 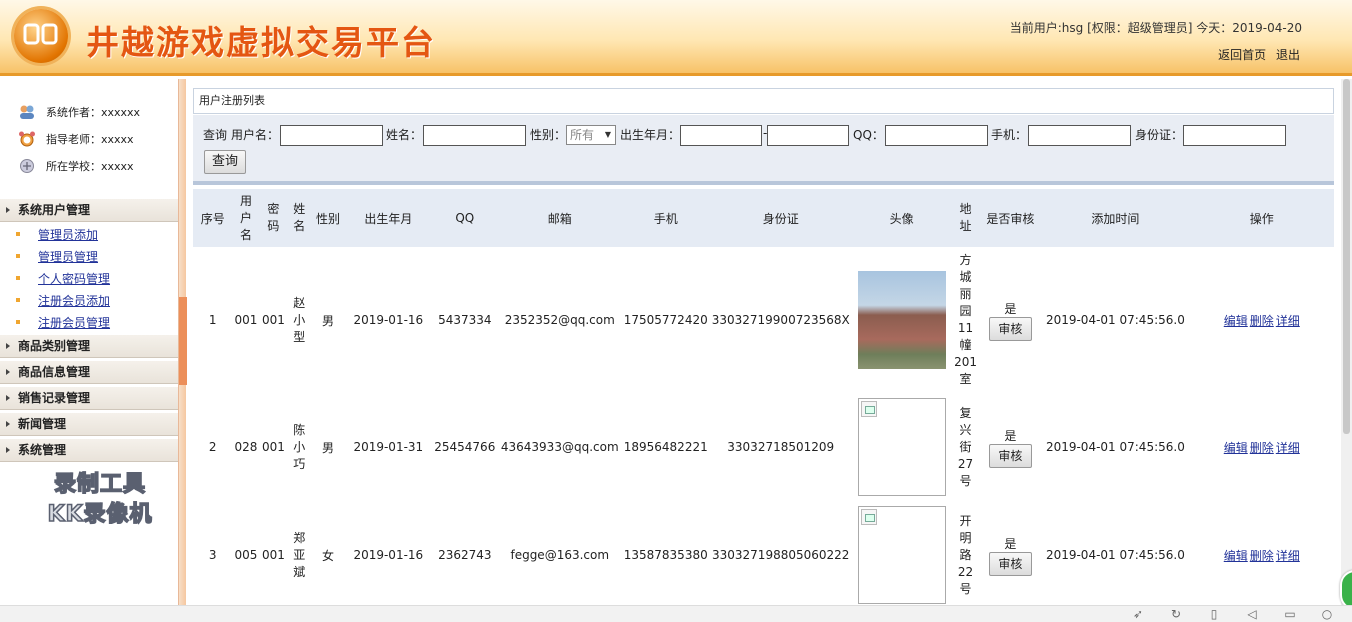 What do you see at coordinates (215, 135) in the screenshot?
I see `query-label: 查询` at bounding box center [215, 135].